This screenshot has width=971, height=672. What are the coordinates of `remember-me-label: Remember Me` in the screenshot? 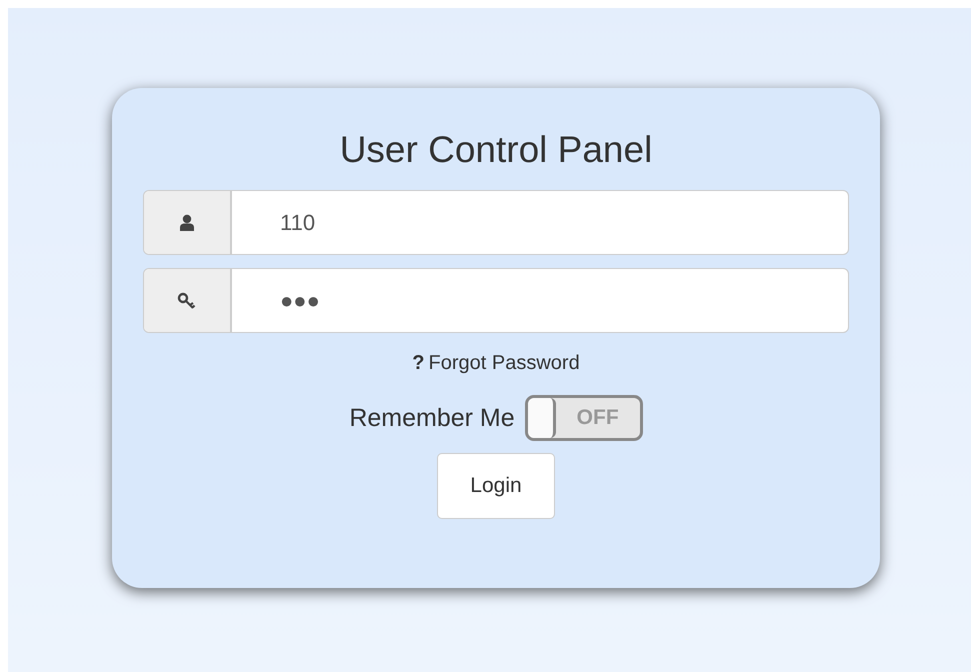 It's located at (432, 418).